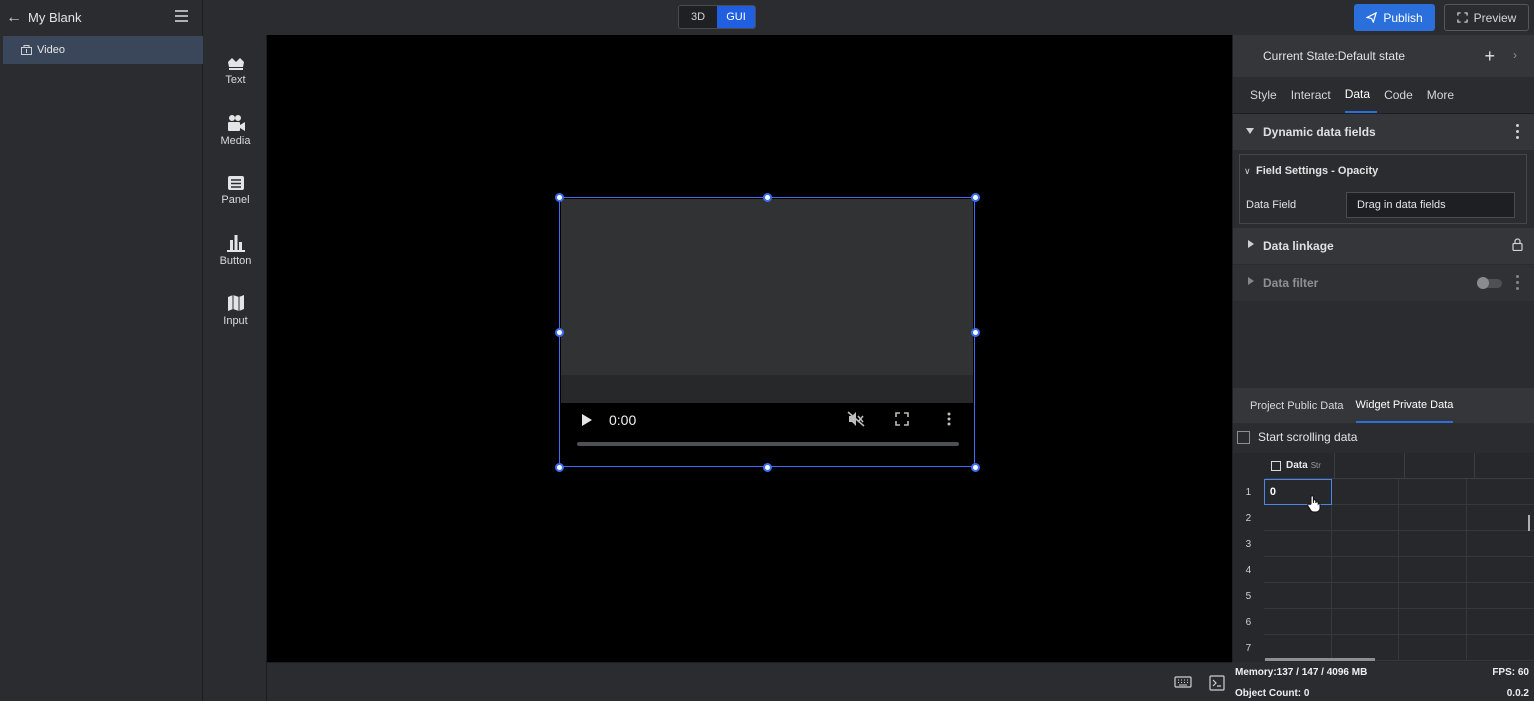 The height and width of the screenshot is (701, 1534). What do you see at coordinates (1334, 56) in the screenshot?
I see `current-state-label: Current State:Default state` at bounding box center [1334, 56].